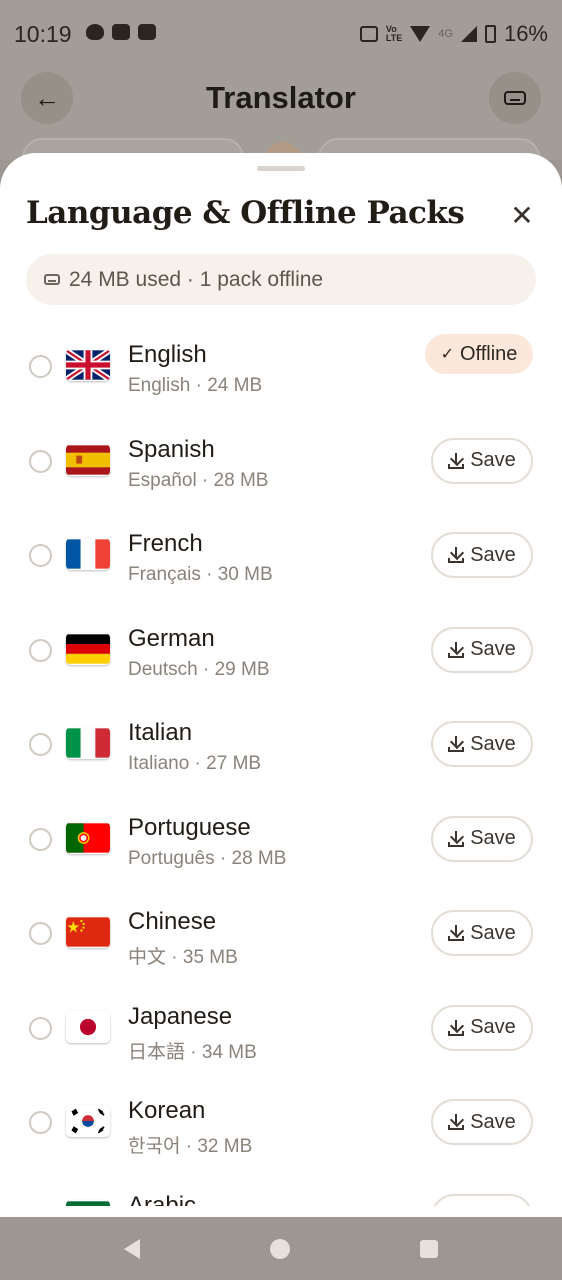  Describe the element at coordinates (88, 743) in the screenshot. I see `flag-it-icon` at that location.